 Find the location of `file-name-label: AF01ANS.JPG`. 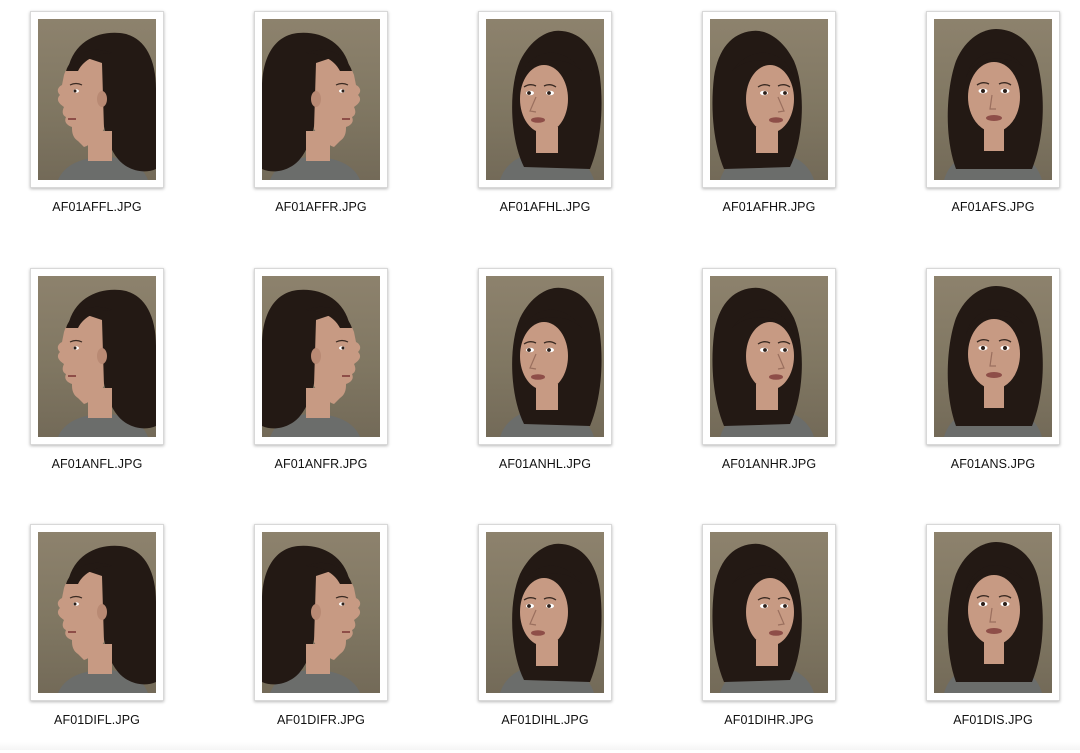

file-name-label: AF01ANS.JPG is located at coordinates (993, 464).